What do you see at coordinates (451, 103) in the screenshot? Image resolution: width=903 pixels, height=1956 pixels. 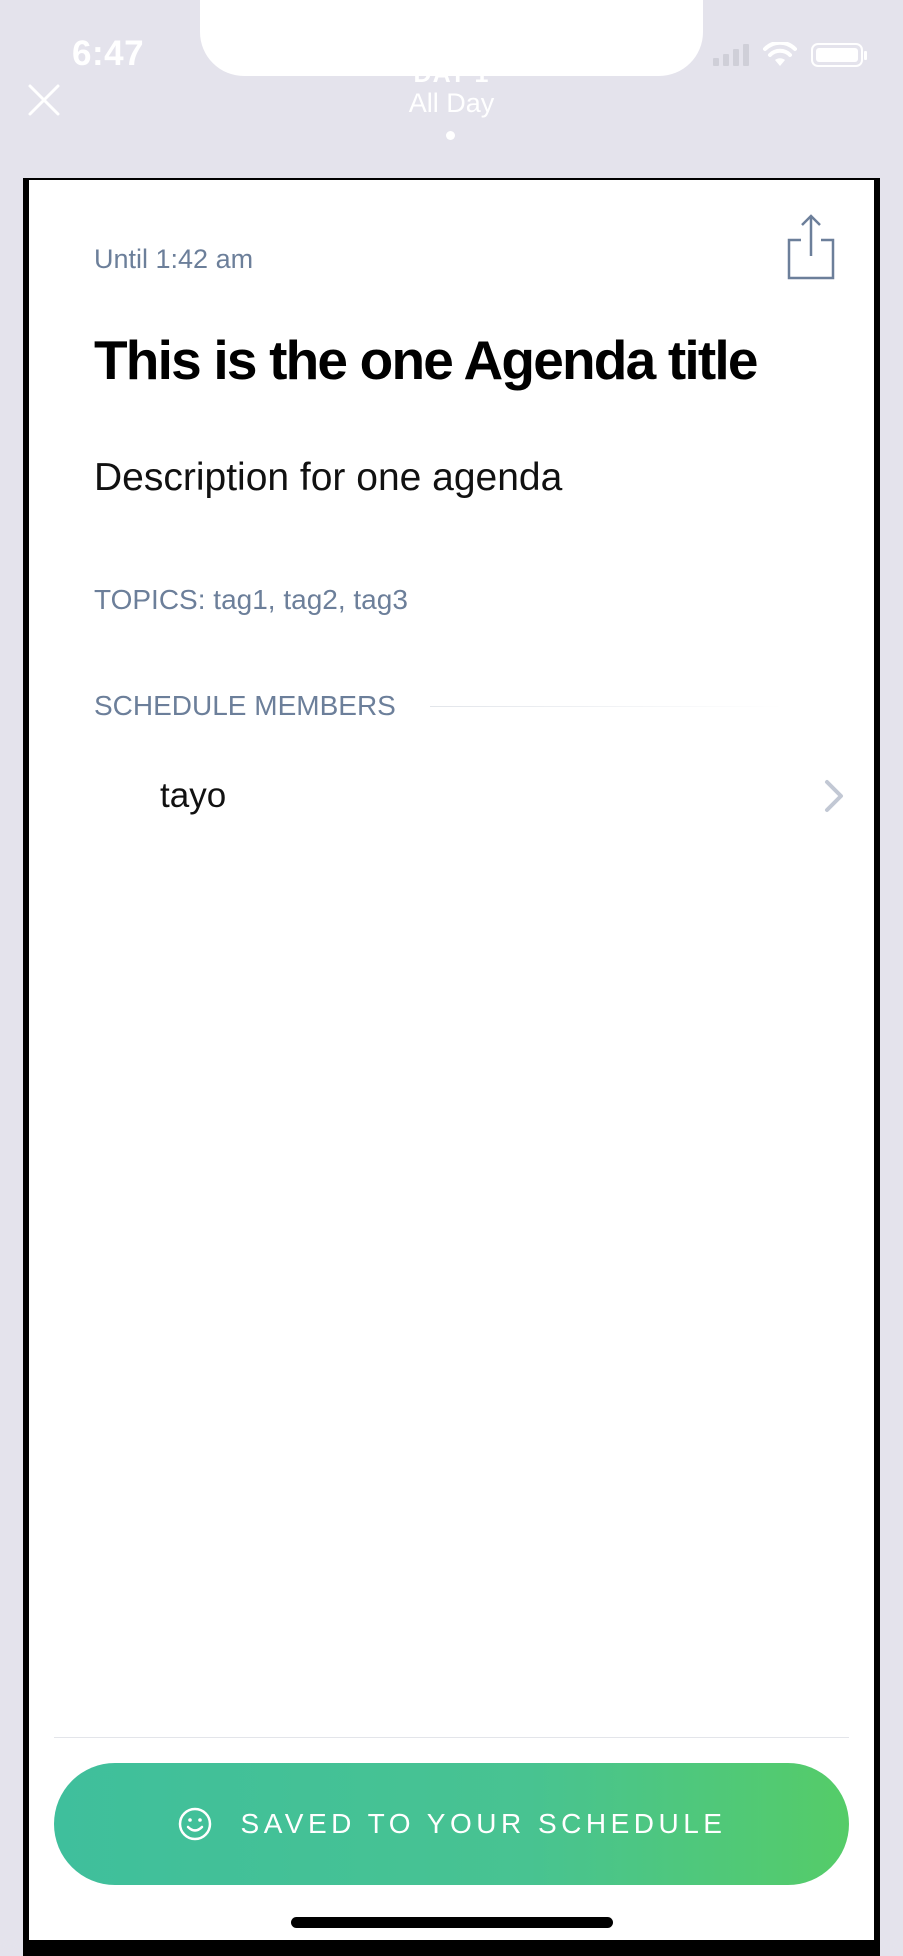 I see `day-subtitle: All Day` at bounding box center [451, 103].